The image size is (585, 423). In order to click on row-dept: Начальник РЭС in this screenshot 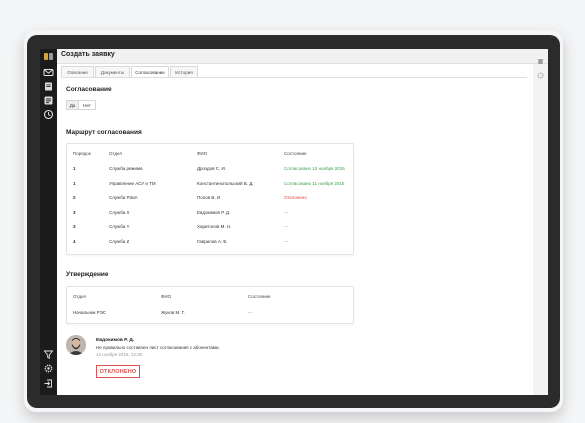, I will do `click(90, 312)`.